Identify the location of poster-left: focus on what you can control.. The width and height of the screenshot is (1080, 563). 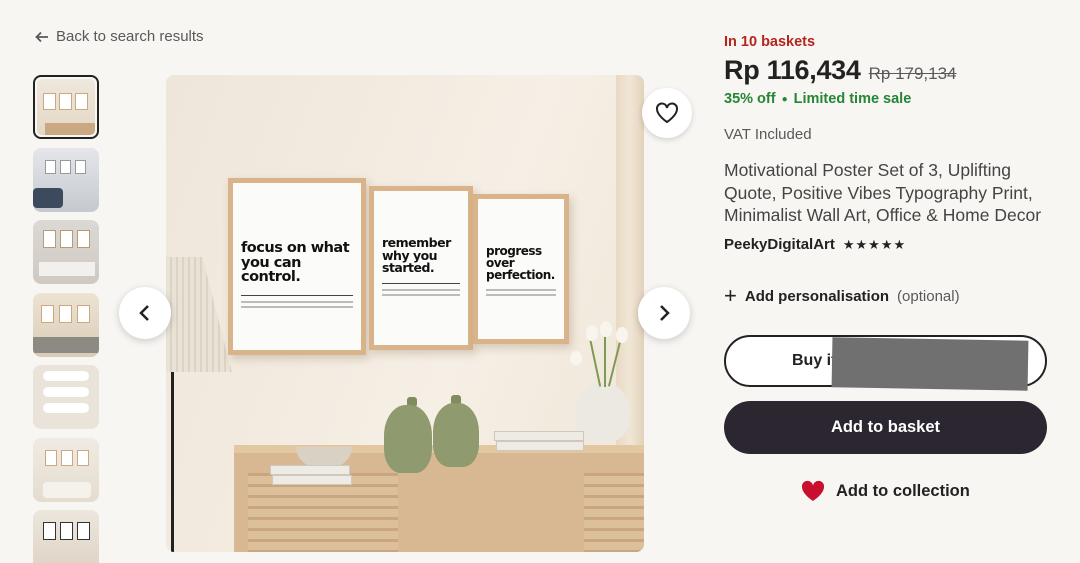
(297, 266).